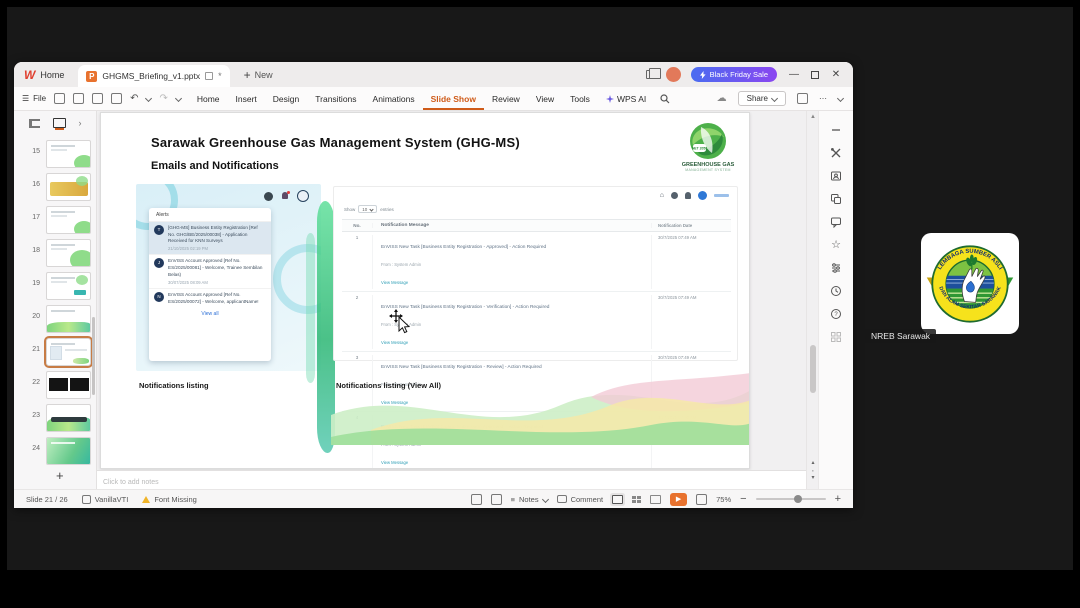 This screenshot has width=1080, height=608. I want to click on thumbnail-slide-22: 22, so click(55, 386).